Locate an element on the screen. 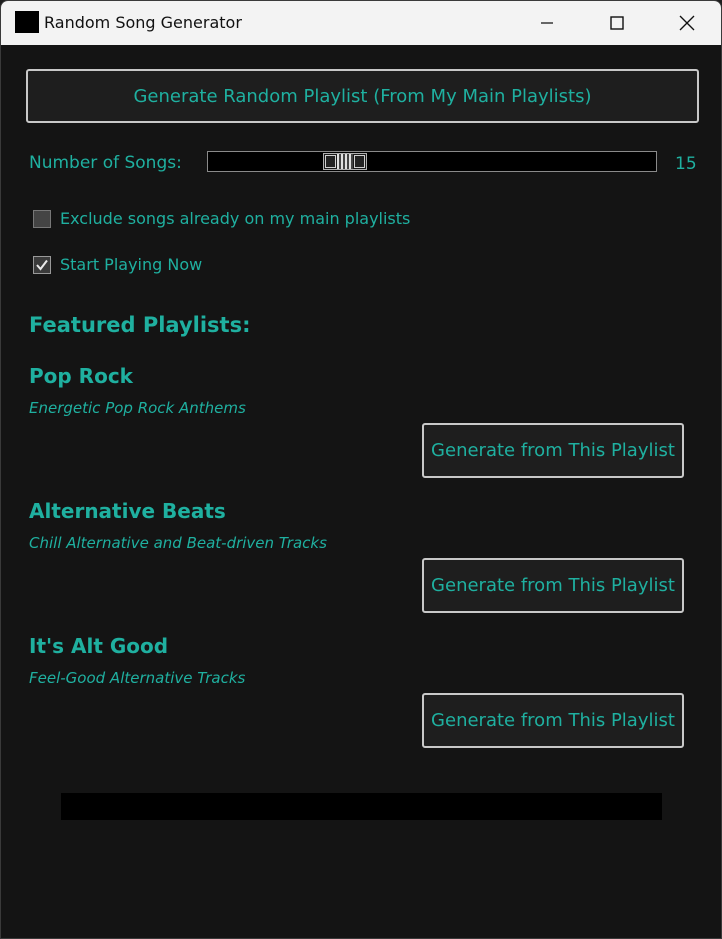 This screenshot has width=722, height=939. playlist-name: Pop Rock is located at coordinates (81, 376).